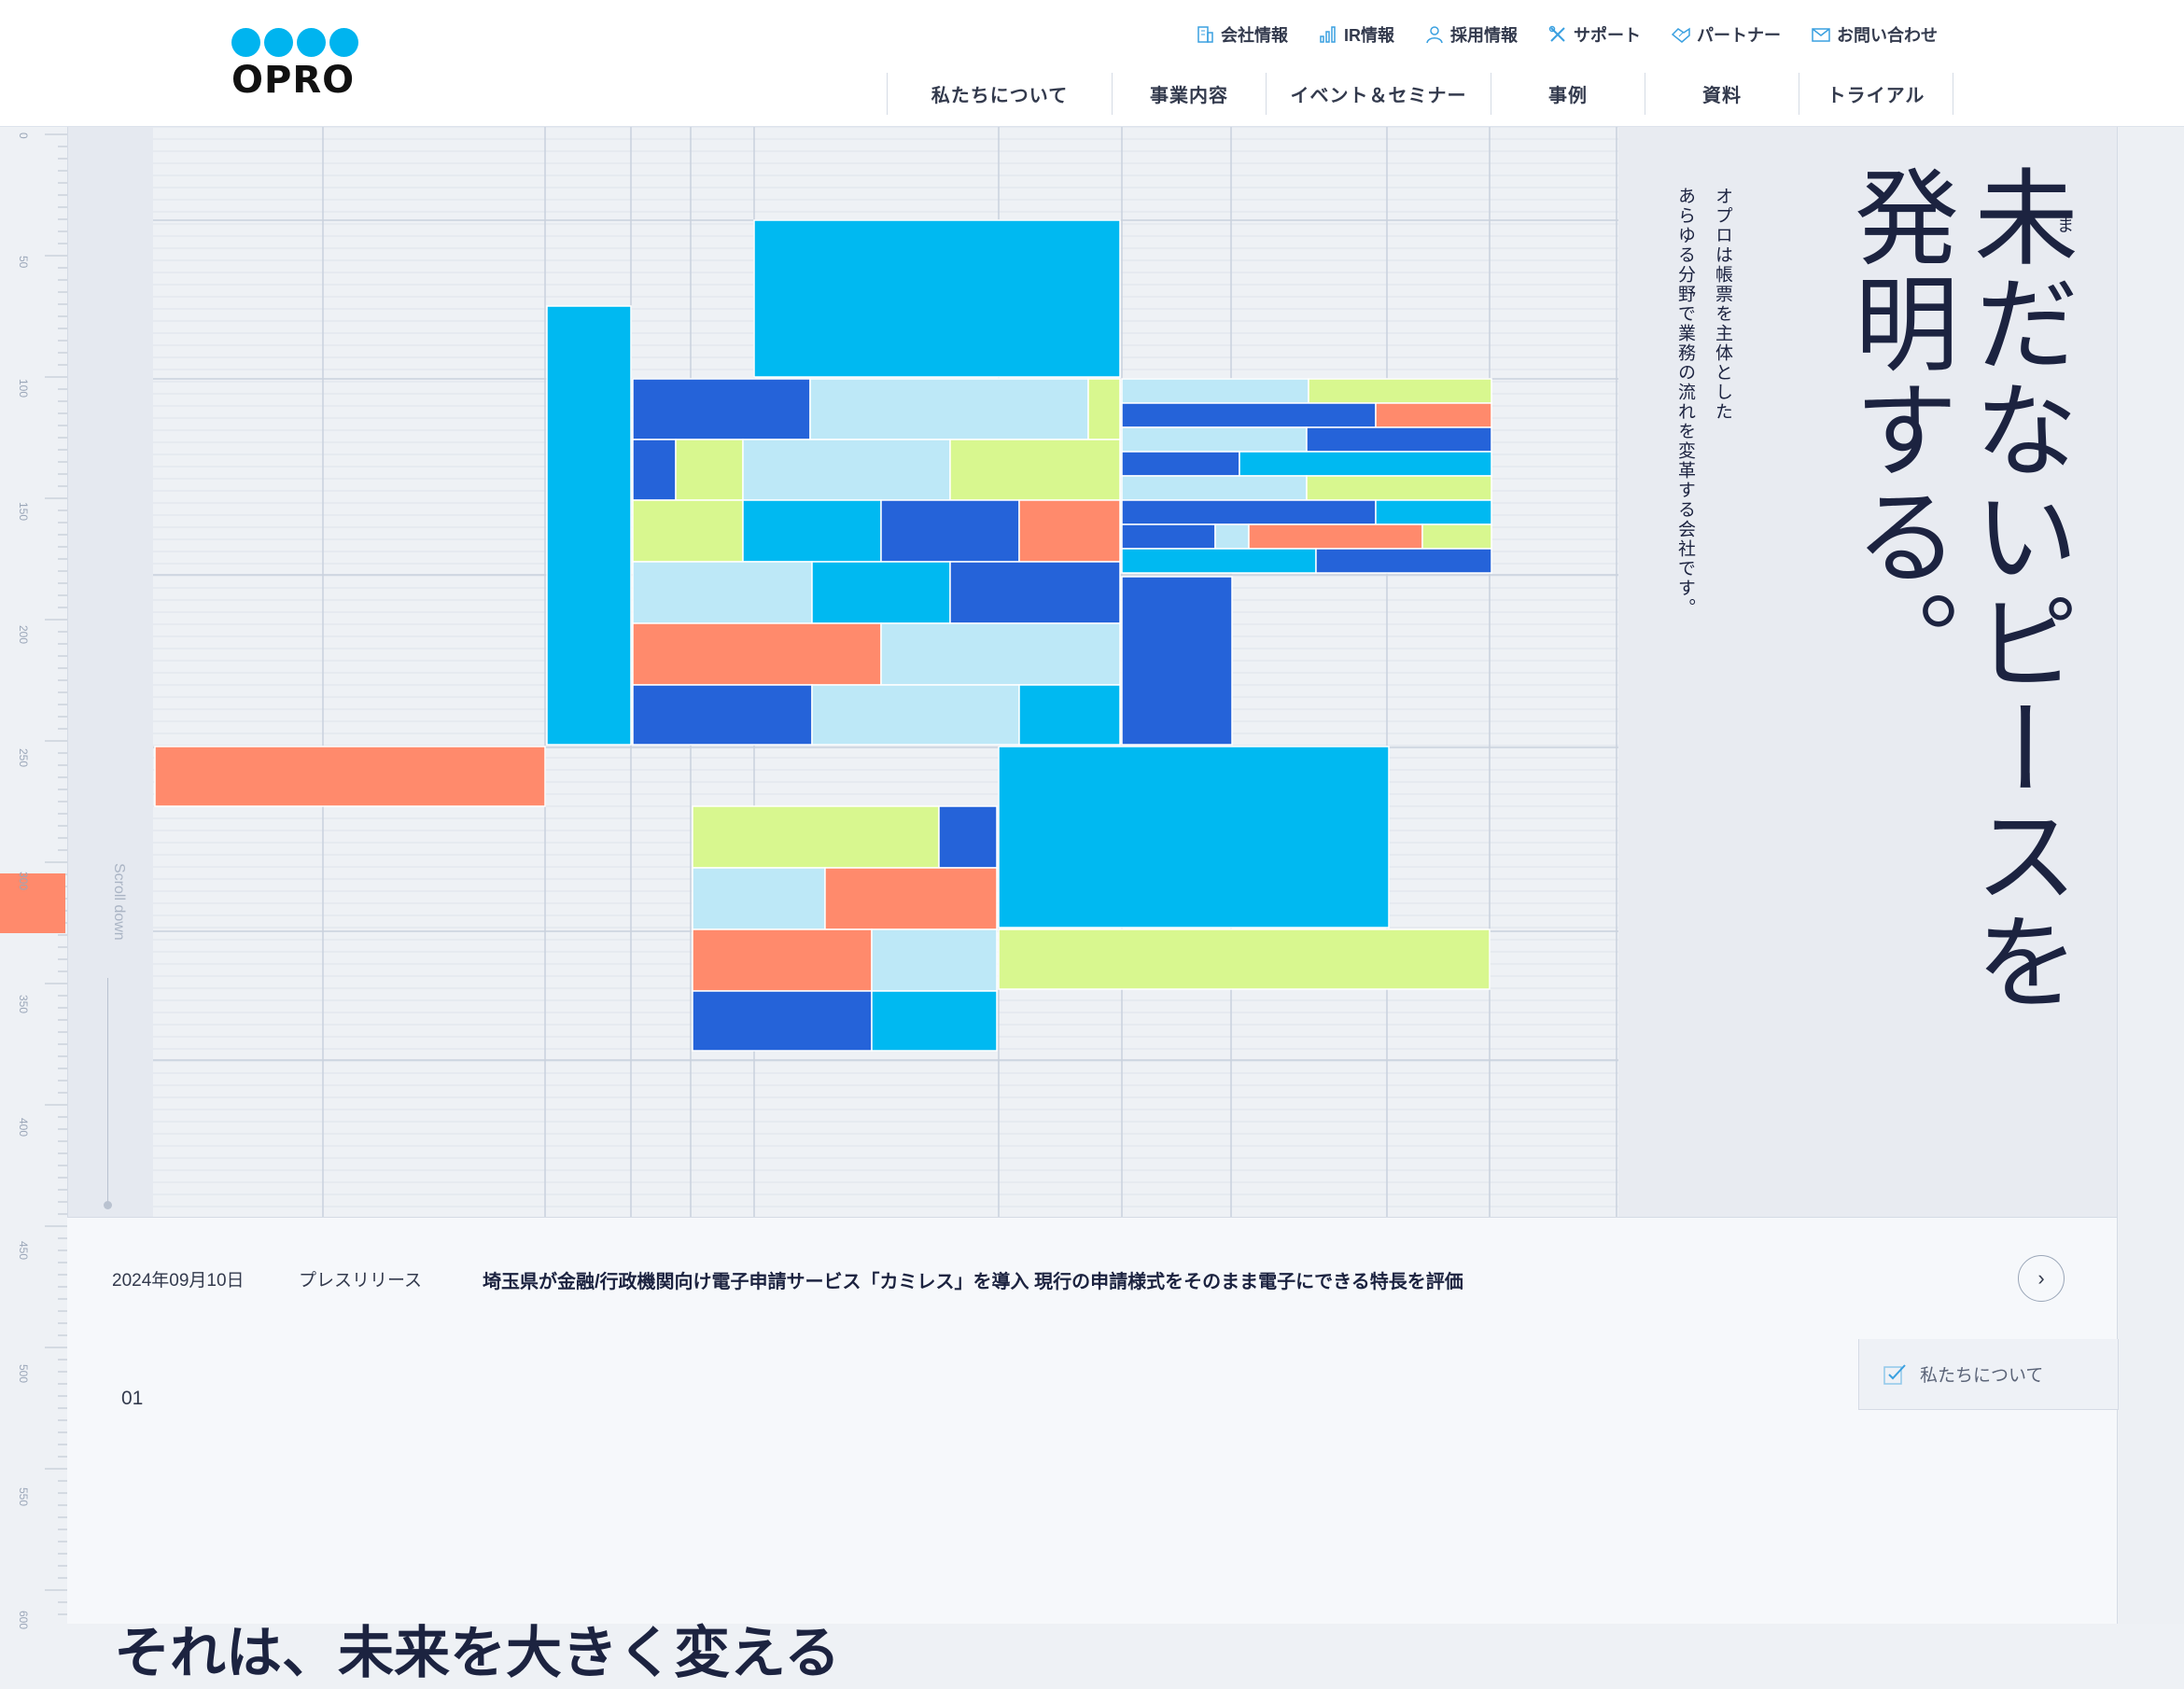 The image size is (2184, 1689). I want to click on nav-cases: 事例, so click(1568, 94).